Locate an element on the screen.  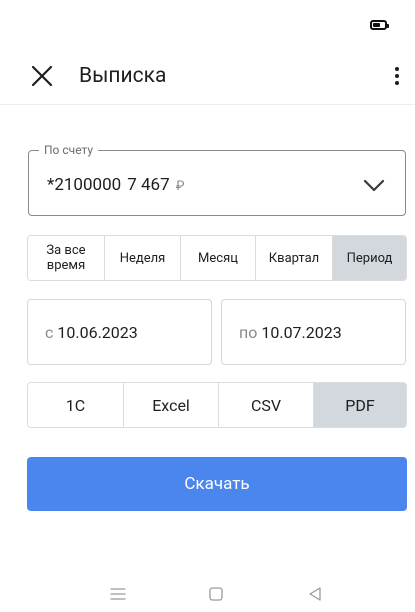
period-selector: За все время Неделя Месяц Квартал Период is located at coordinates (217, 258).